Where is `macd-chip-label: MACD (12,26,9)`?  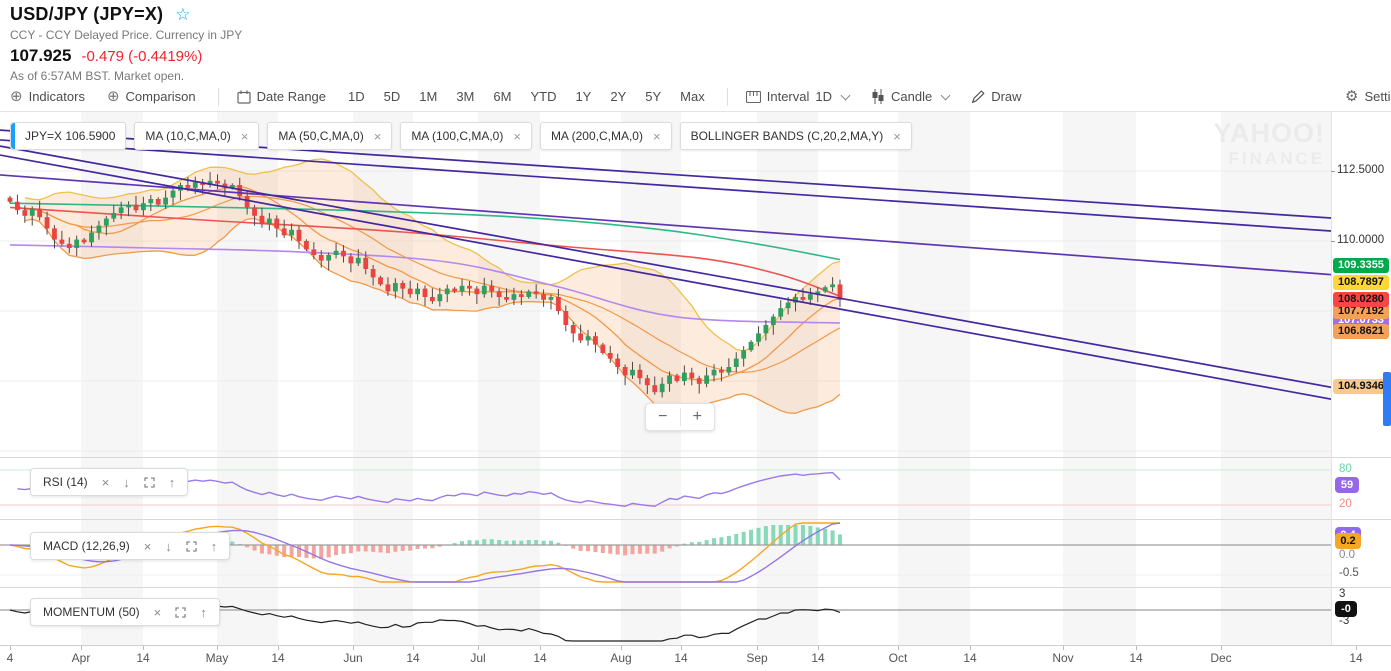 macd-chip-label: MACD (12,26,9) is located at coordinates (86, 546).